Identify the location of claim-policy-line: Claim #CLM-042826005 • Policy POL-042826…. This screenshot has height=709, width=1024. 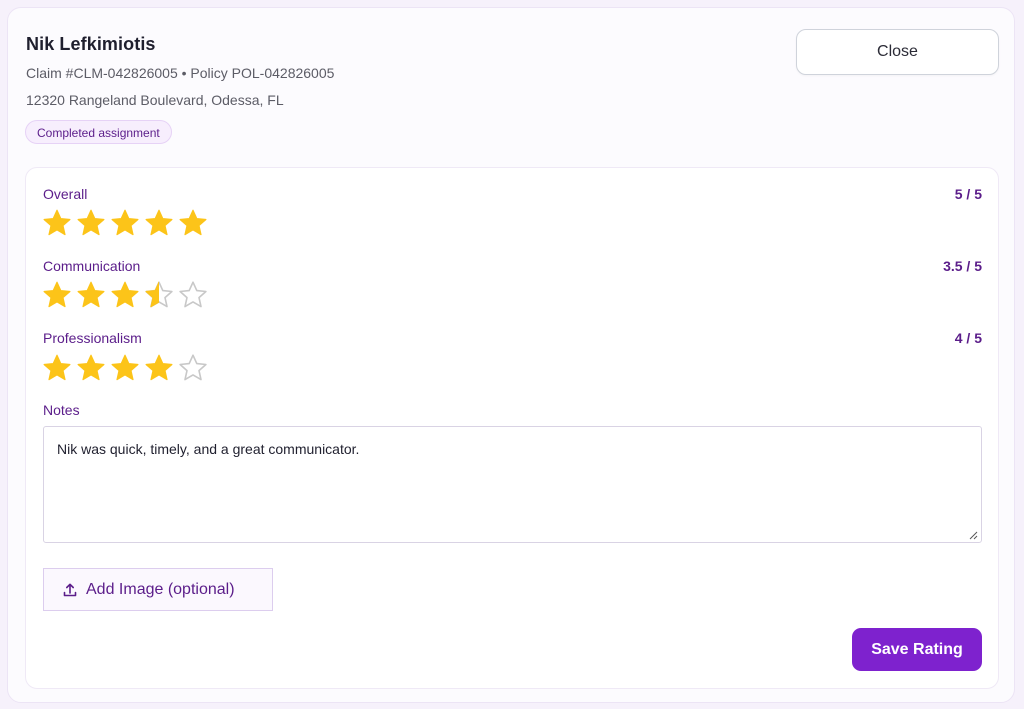
(180, 73).